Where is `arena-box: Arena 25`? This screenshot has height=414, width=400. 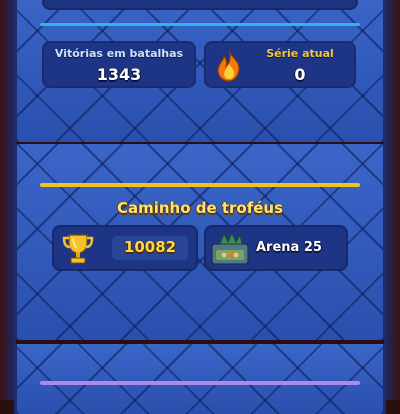 arena-box: Arena 25 is located at coordinates (276, 248).